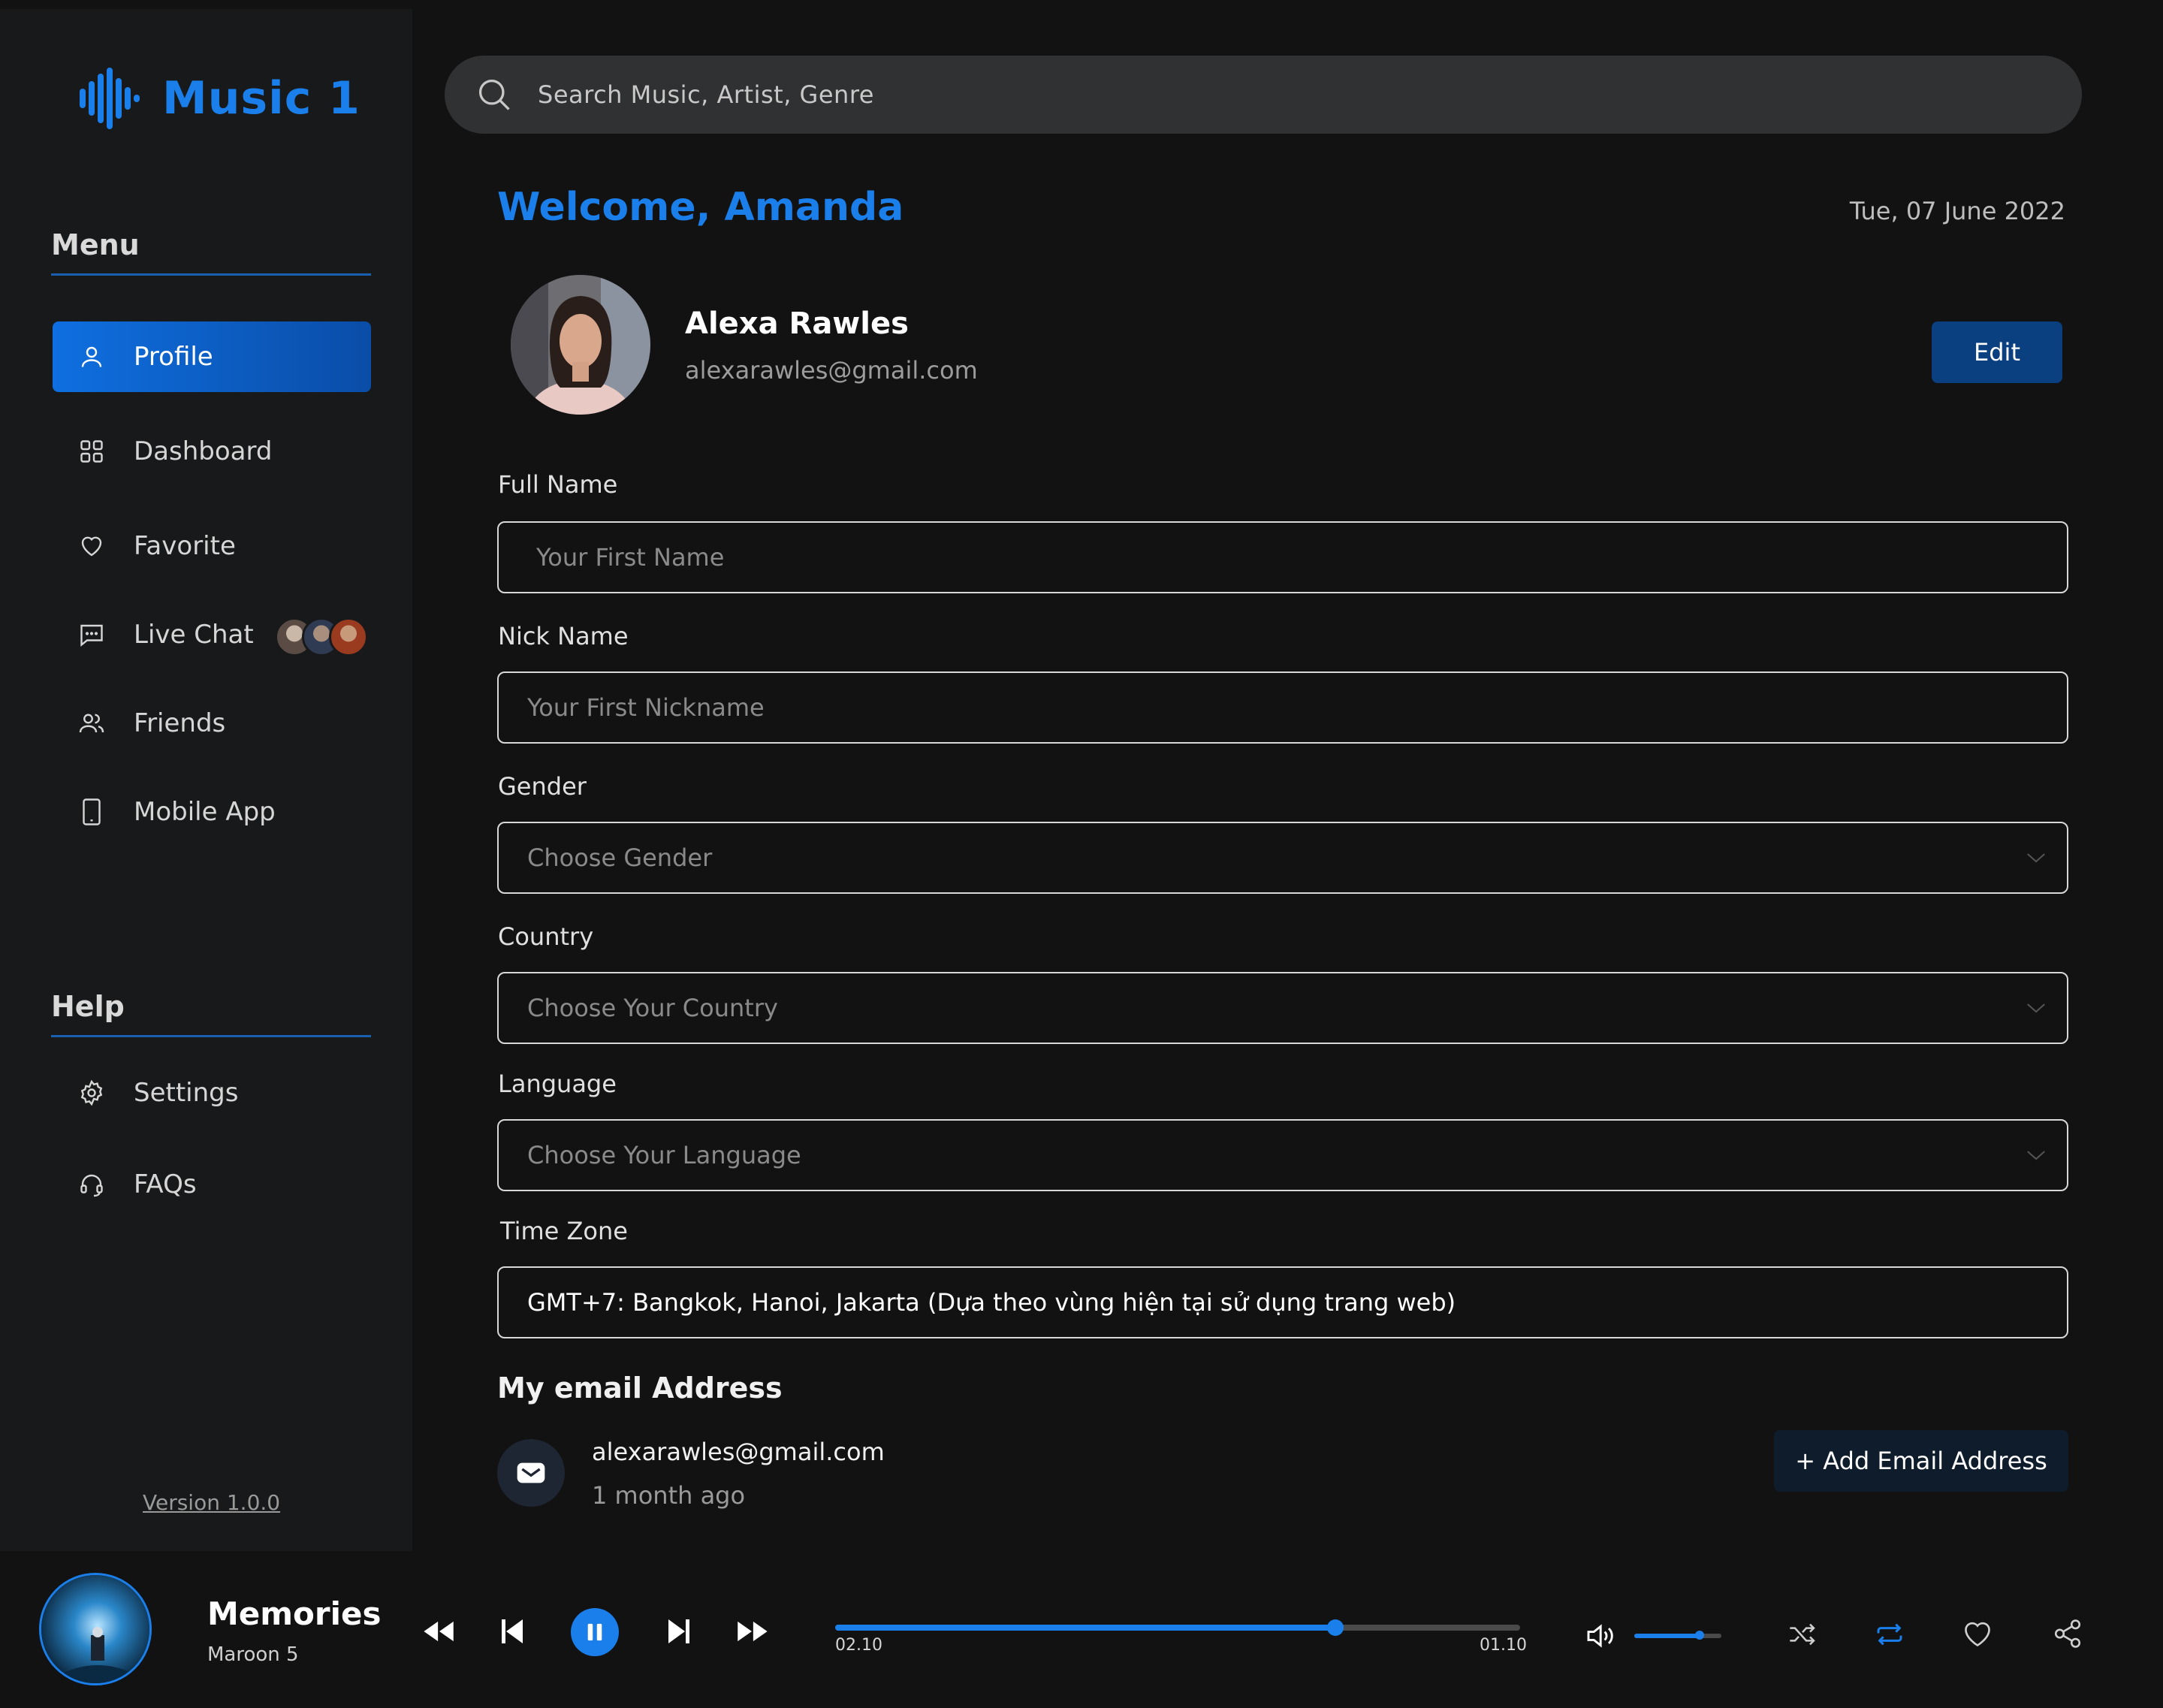  What do you see at coordinates (110, 99) in the screenshot?
I see `waveform-icon` at bounding box center [110, 99].